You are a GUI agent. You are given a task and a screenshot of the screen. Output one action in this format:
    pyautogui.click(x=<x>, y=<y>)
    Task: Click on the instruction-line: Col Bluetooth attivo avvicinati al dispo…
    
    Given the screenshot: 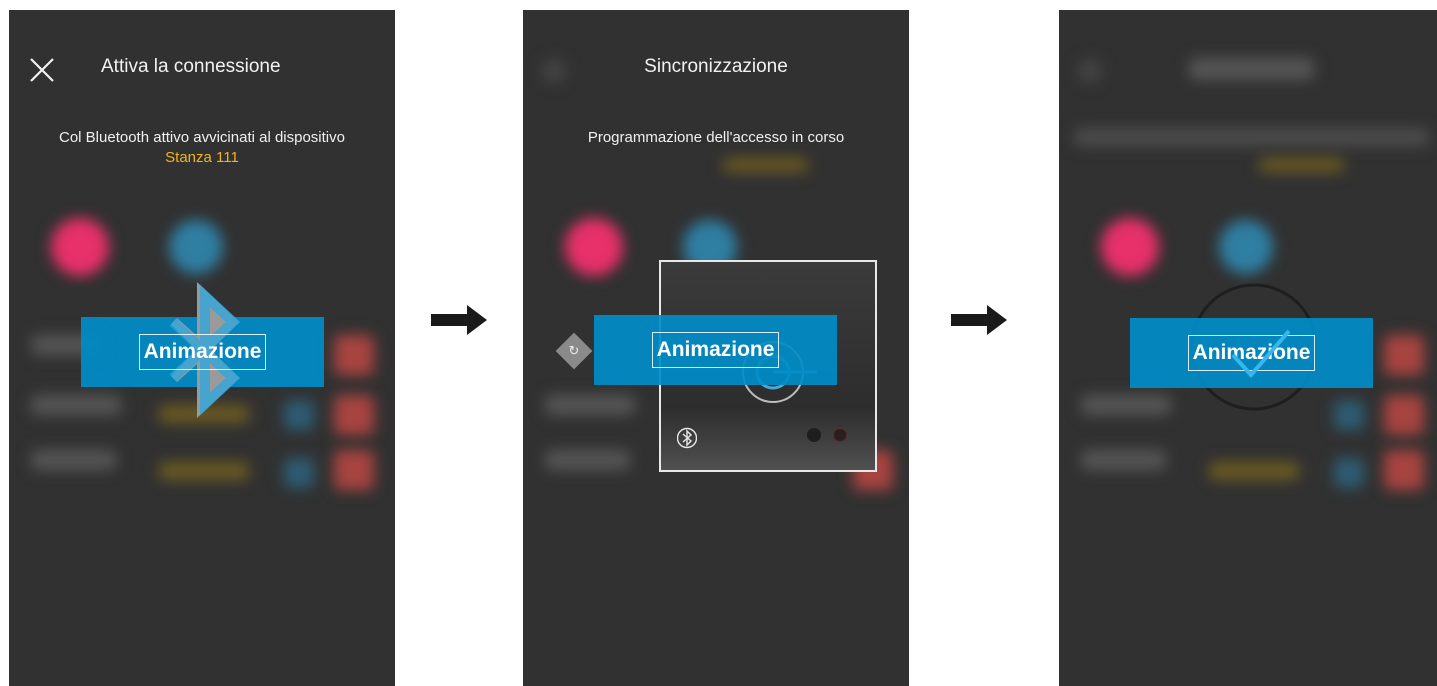 What is the action you would take?
    pyautogui.click(x=202, y=137)
    